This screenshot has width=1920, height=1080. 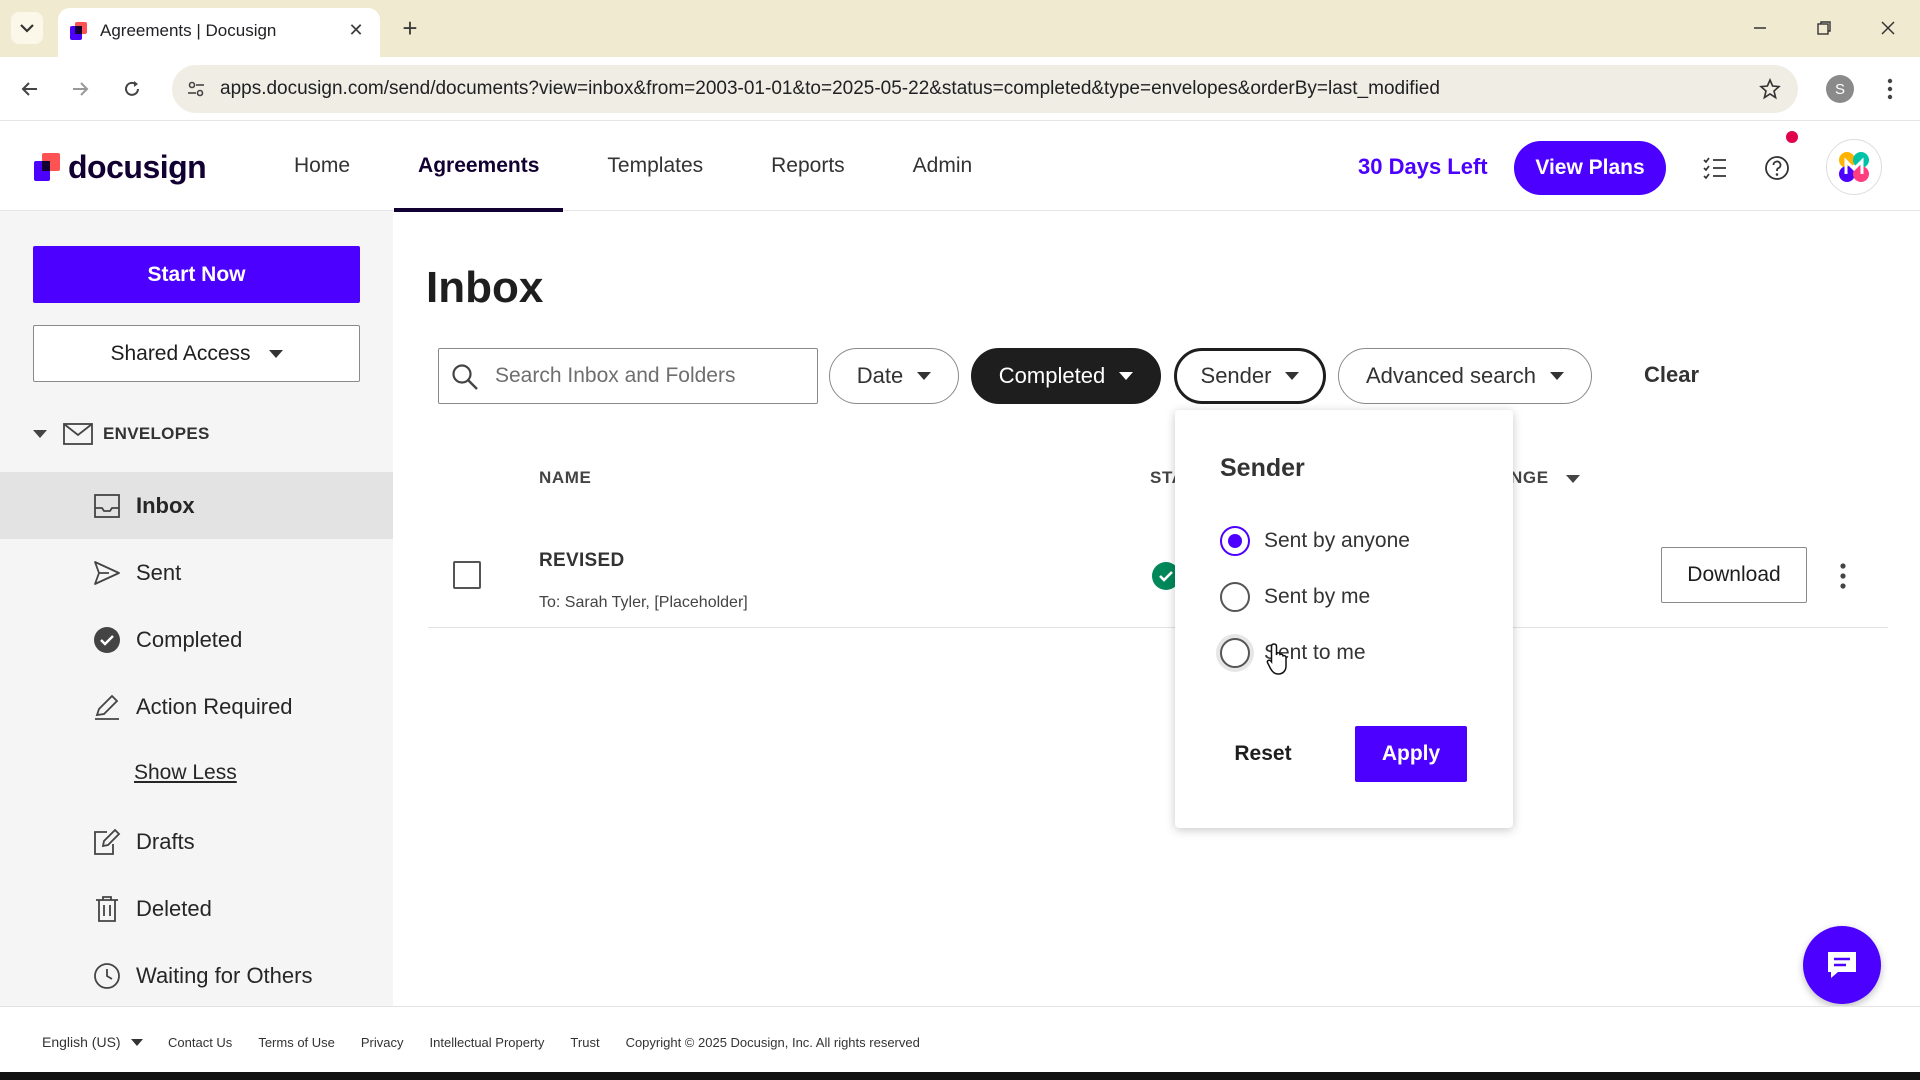 What do you see at coordinates (1842, 965) in the screenshot?
I see `chat-support-button` at bounding box center [1842, 965].